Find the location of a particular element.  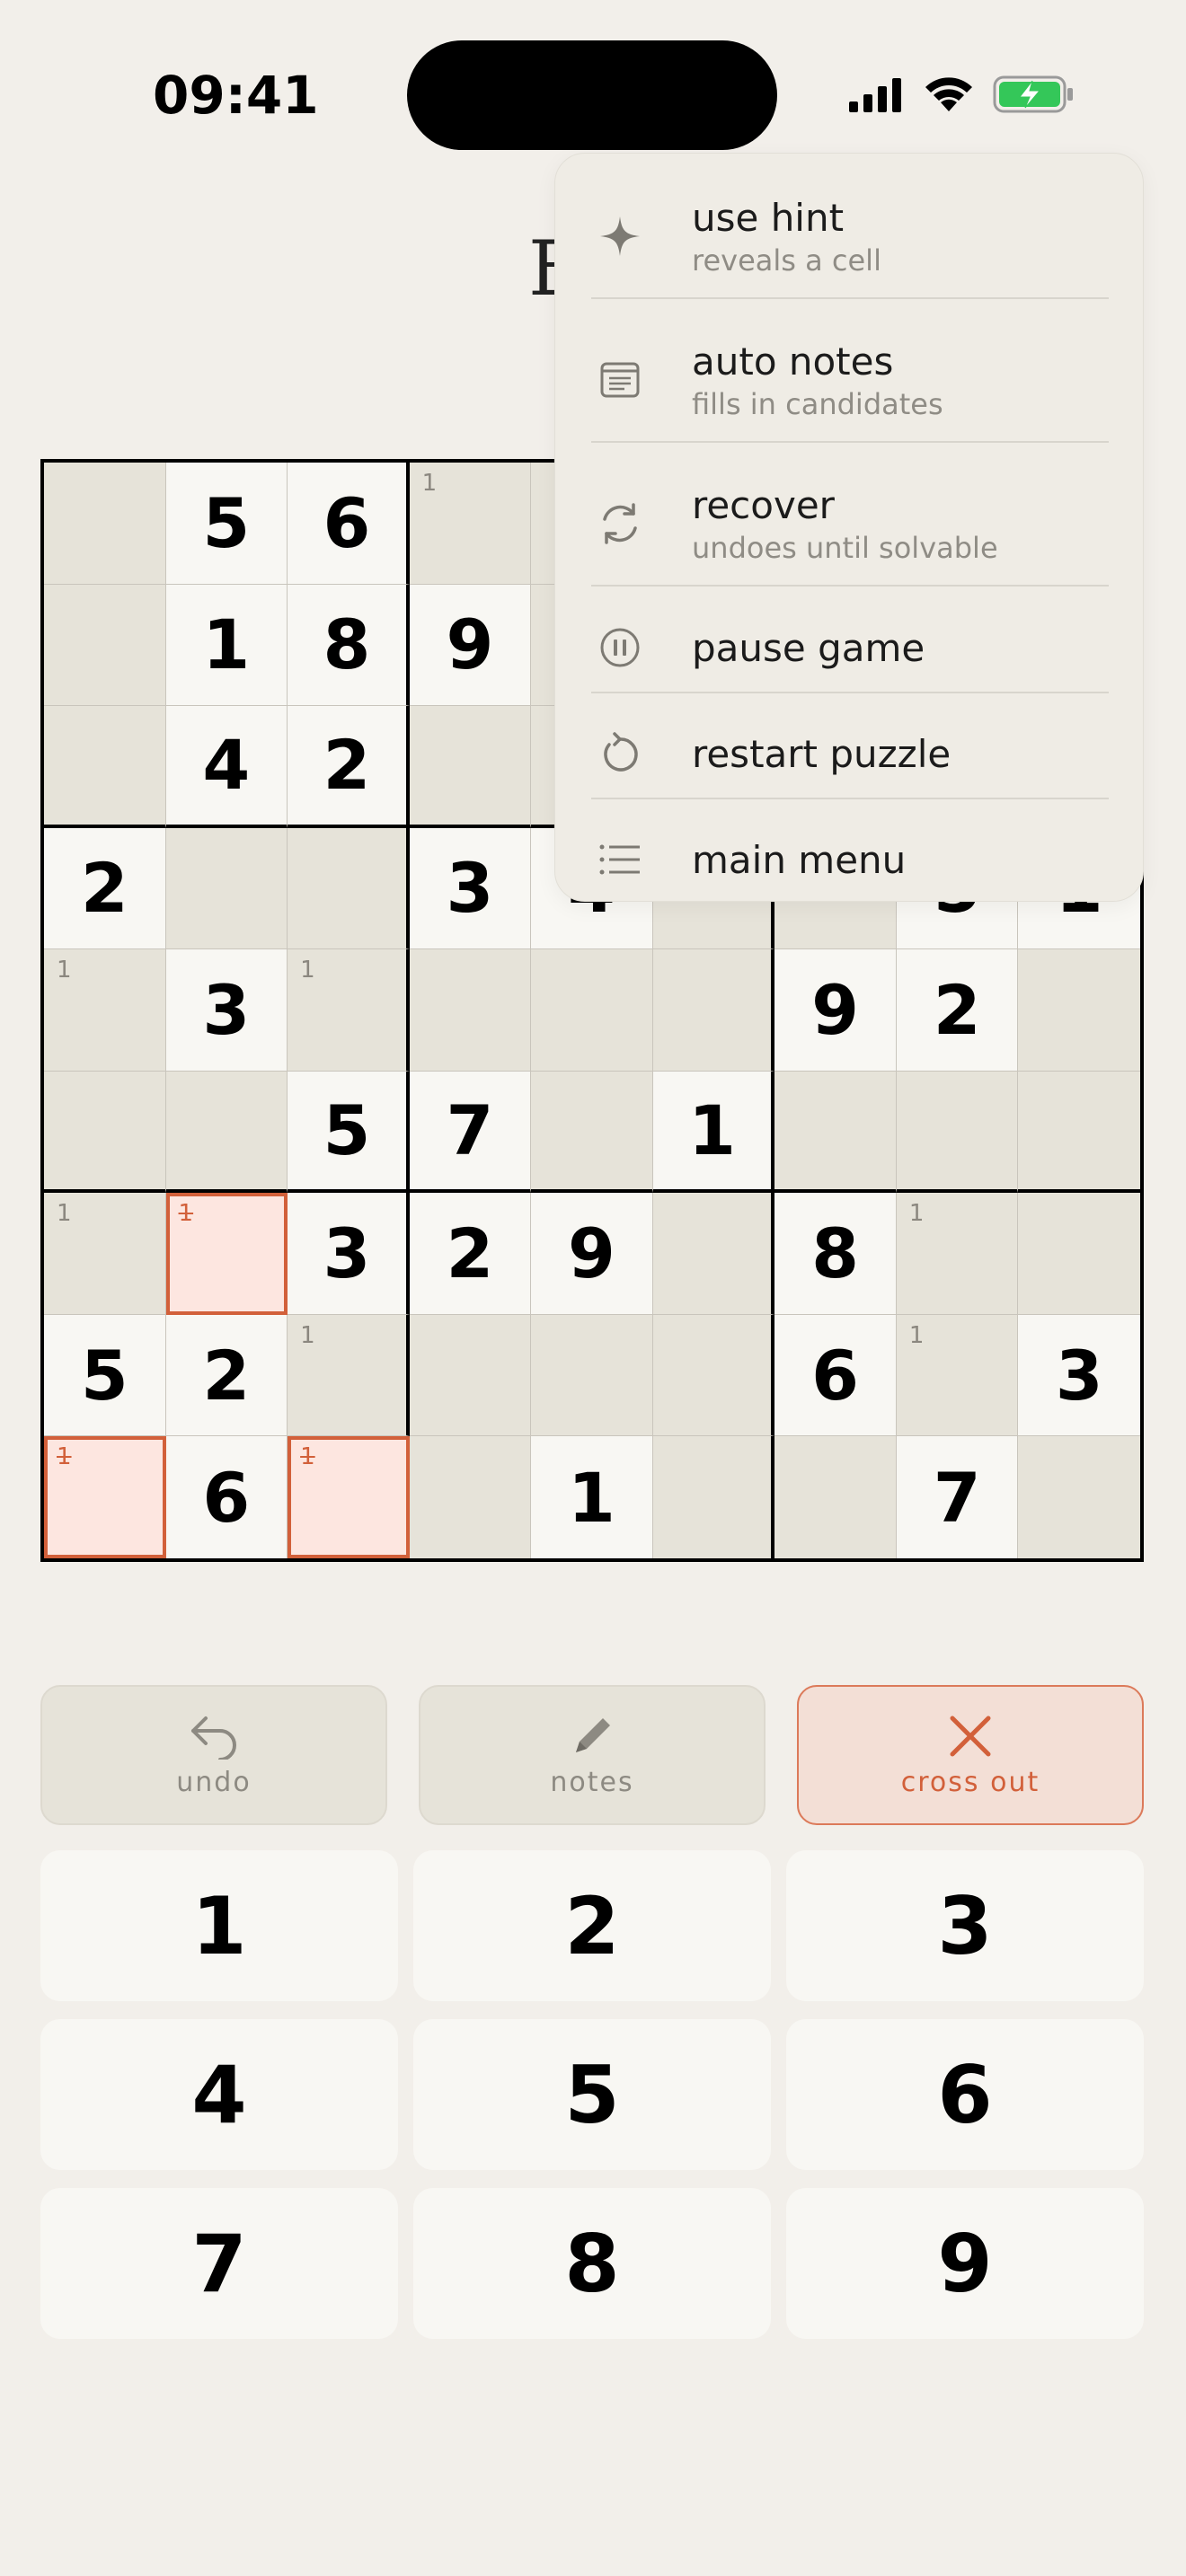

menu-item-restart-puzzle: restart puzzle is located at coordinates (850, 753).